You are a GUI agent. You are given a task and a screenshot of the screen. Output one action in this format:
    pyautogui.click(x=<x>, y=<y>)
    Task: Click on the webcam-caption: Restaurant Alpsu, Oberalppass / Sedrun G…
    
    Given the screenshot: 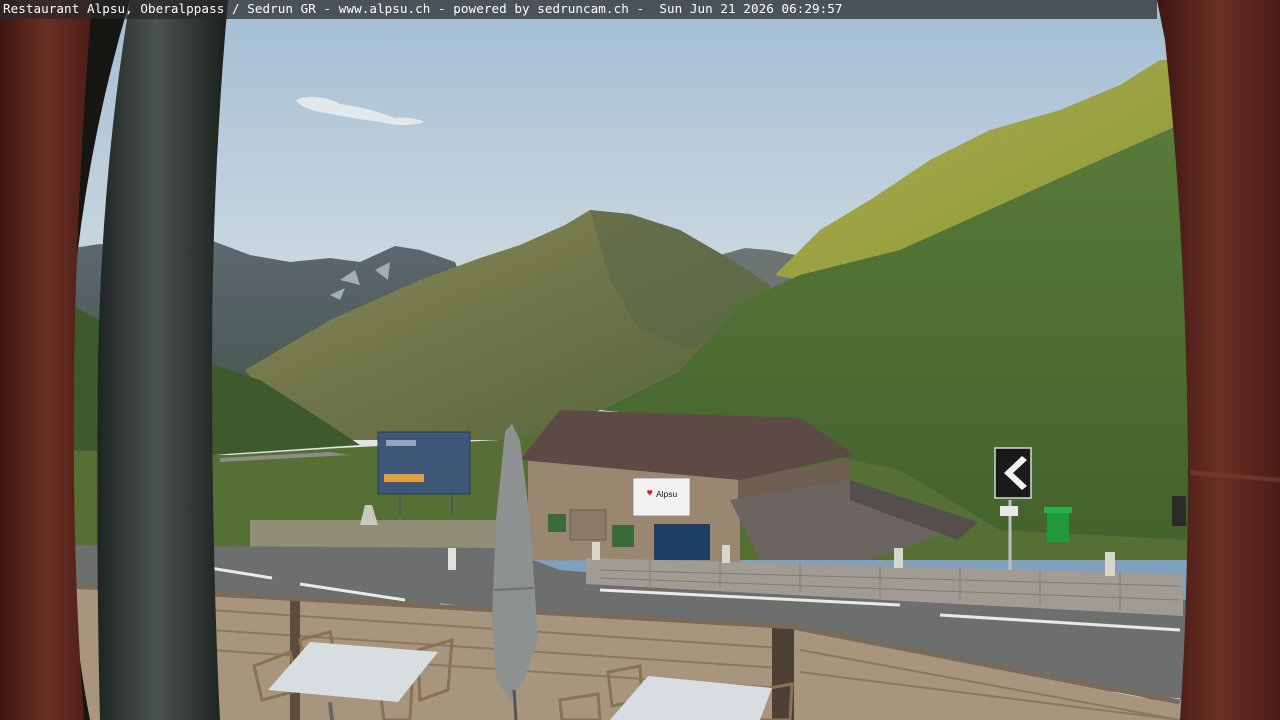 What is the action you would take?
    pyautogui.click(x=423, y=8)
    